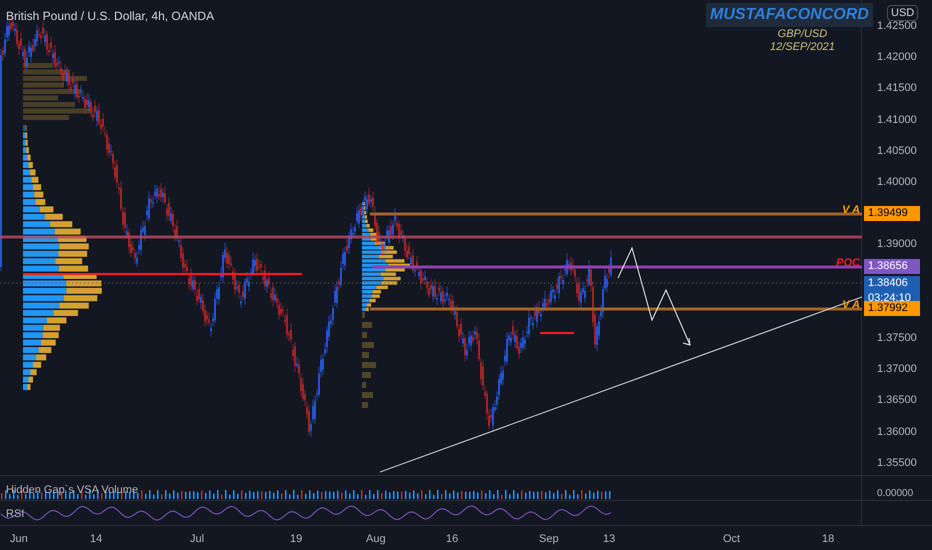 Image resolution: width=932 pixels, height=550 pixels. Describe the element at coordinates (892, 266) in the screenshot. I see `price-tag: 1.38656` at that location.